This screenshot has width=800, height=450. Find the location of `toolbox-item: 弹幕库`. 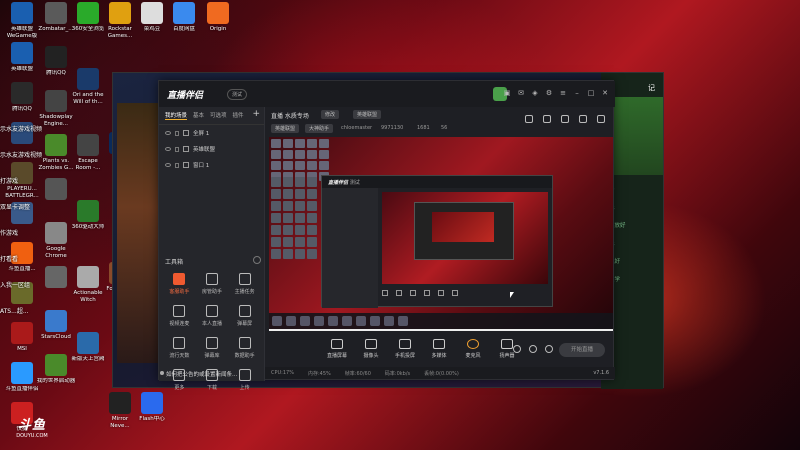

toolbox-item: 弹幕库 is located at coordinates (212, 348).